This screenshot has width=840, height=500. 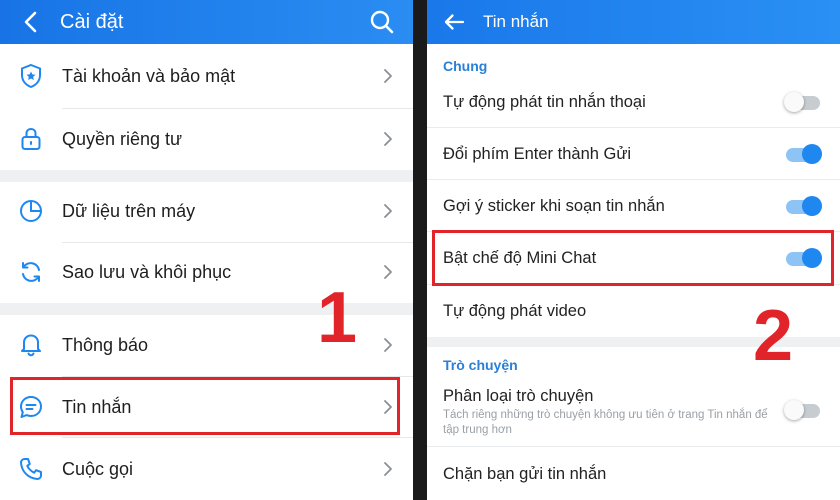 I want to click on setting-enter-to-send: Đổi phím Enter thành Gửi, so click(x=633, y=153).